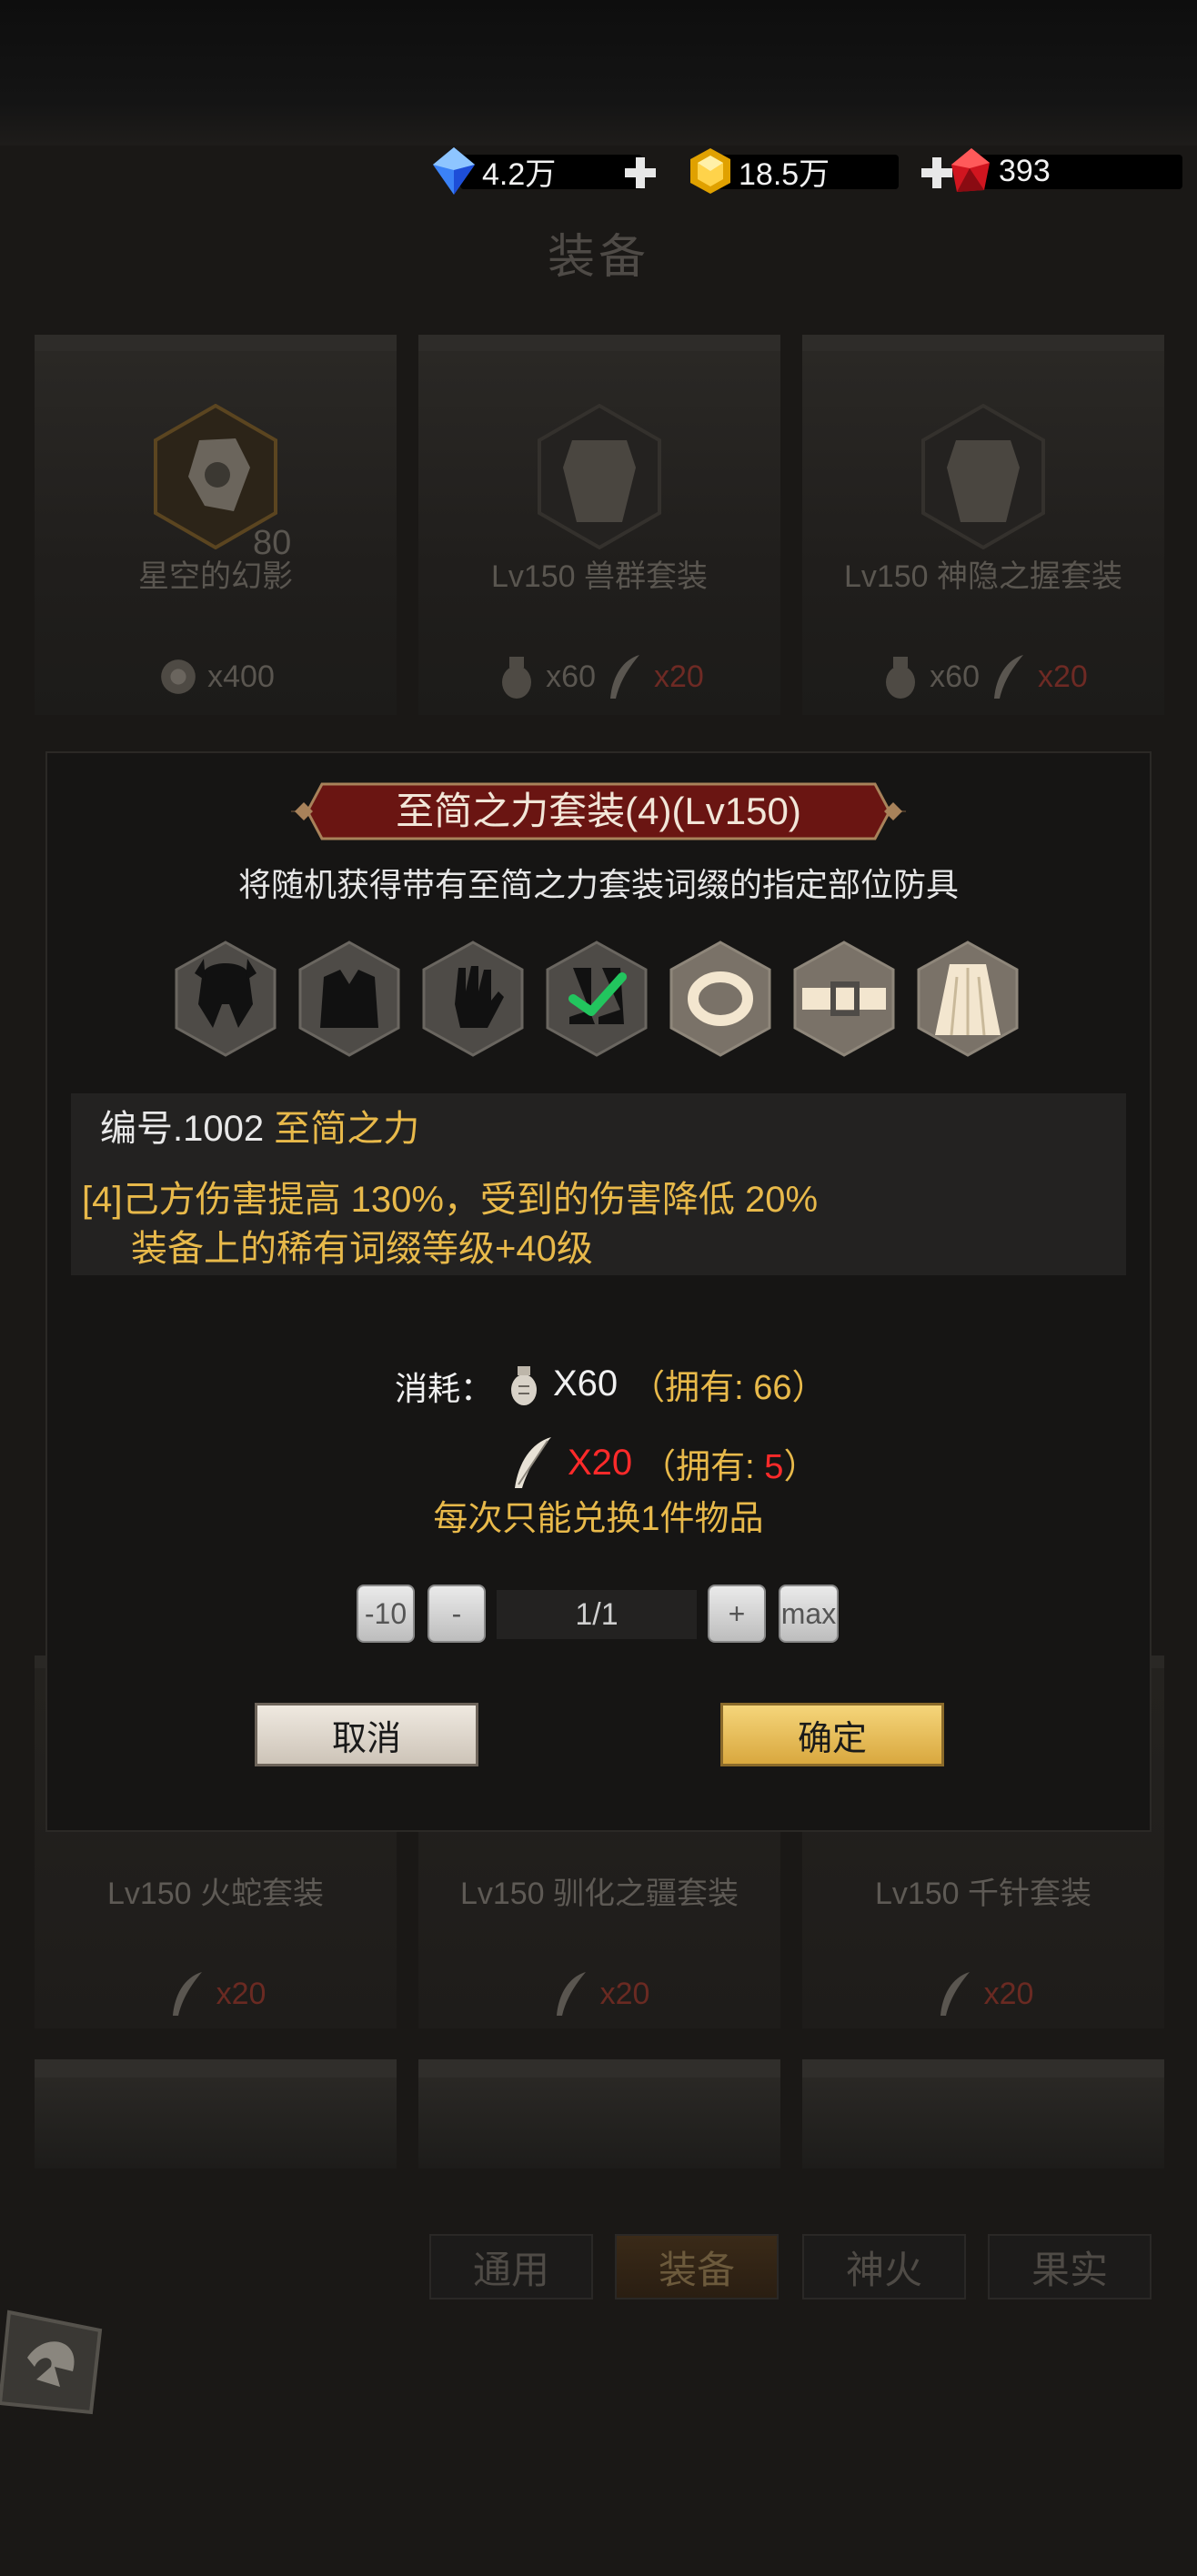  I want to click on cost2-owned-value: 5, so click(774, 1466).